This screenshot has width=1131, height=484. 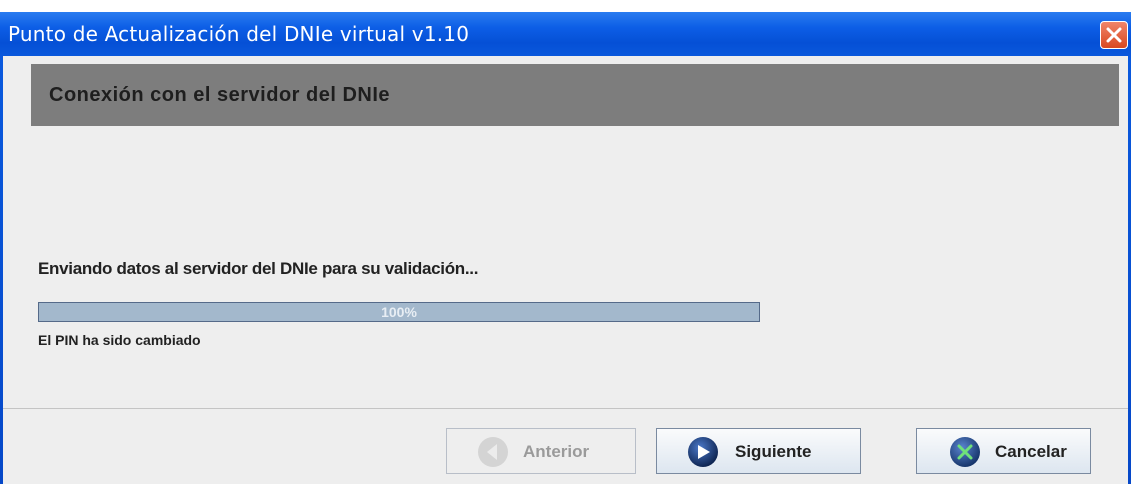 I want to click on arrow-left-icon, so click(x=493, y=454).